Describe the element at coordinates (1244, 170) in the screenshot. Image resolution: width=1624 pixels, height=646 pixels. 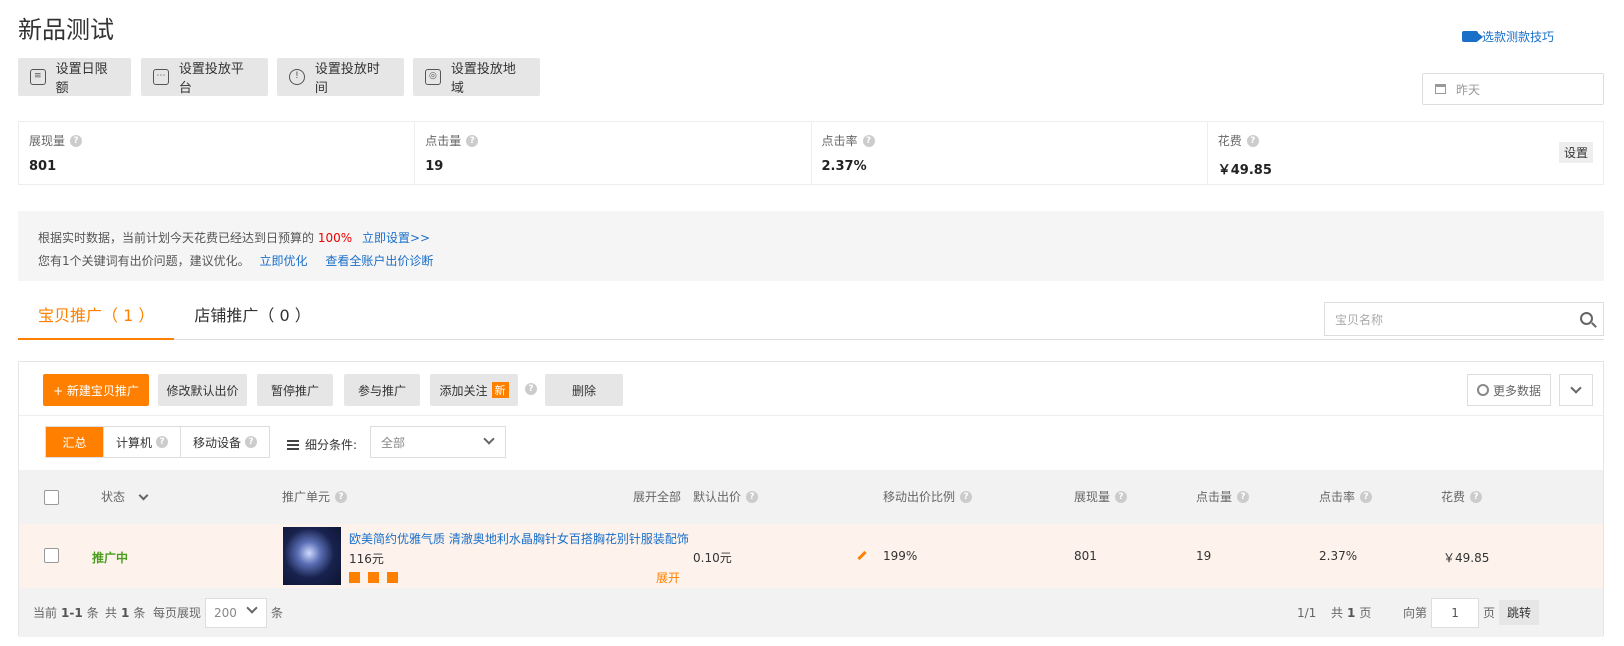
I see `stat-value: ￥49.85` at that location.